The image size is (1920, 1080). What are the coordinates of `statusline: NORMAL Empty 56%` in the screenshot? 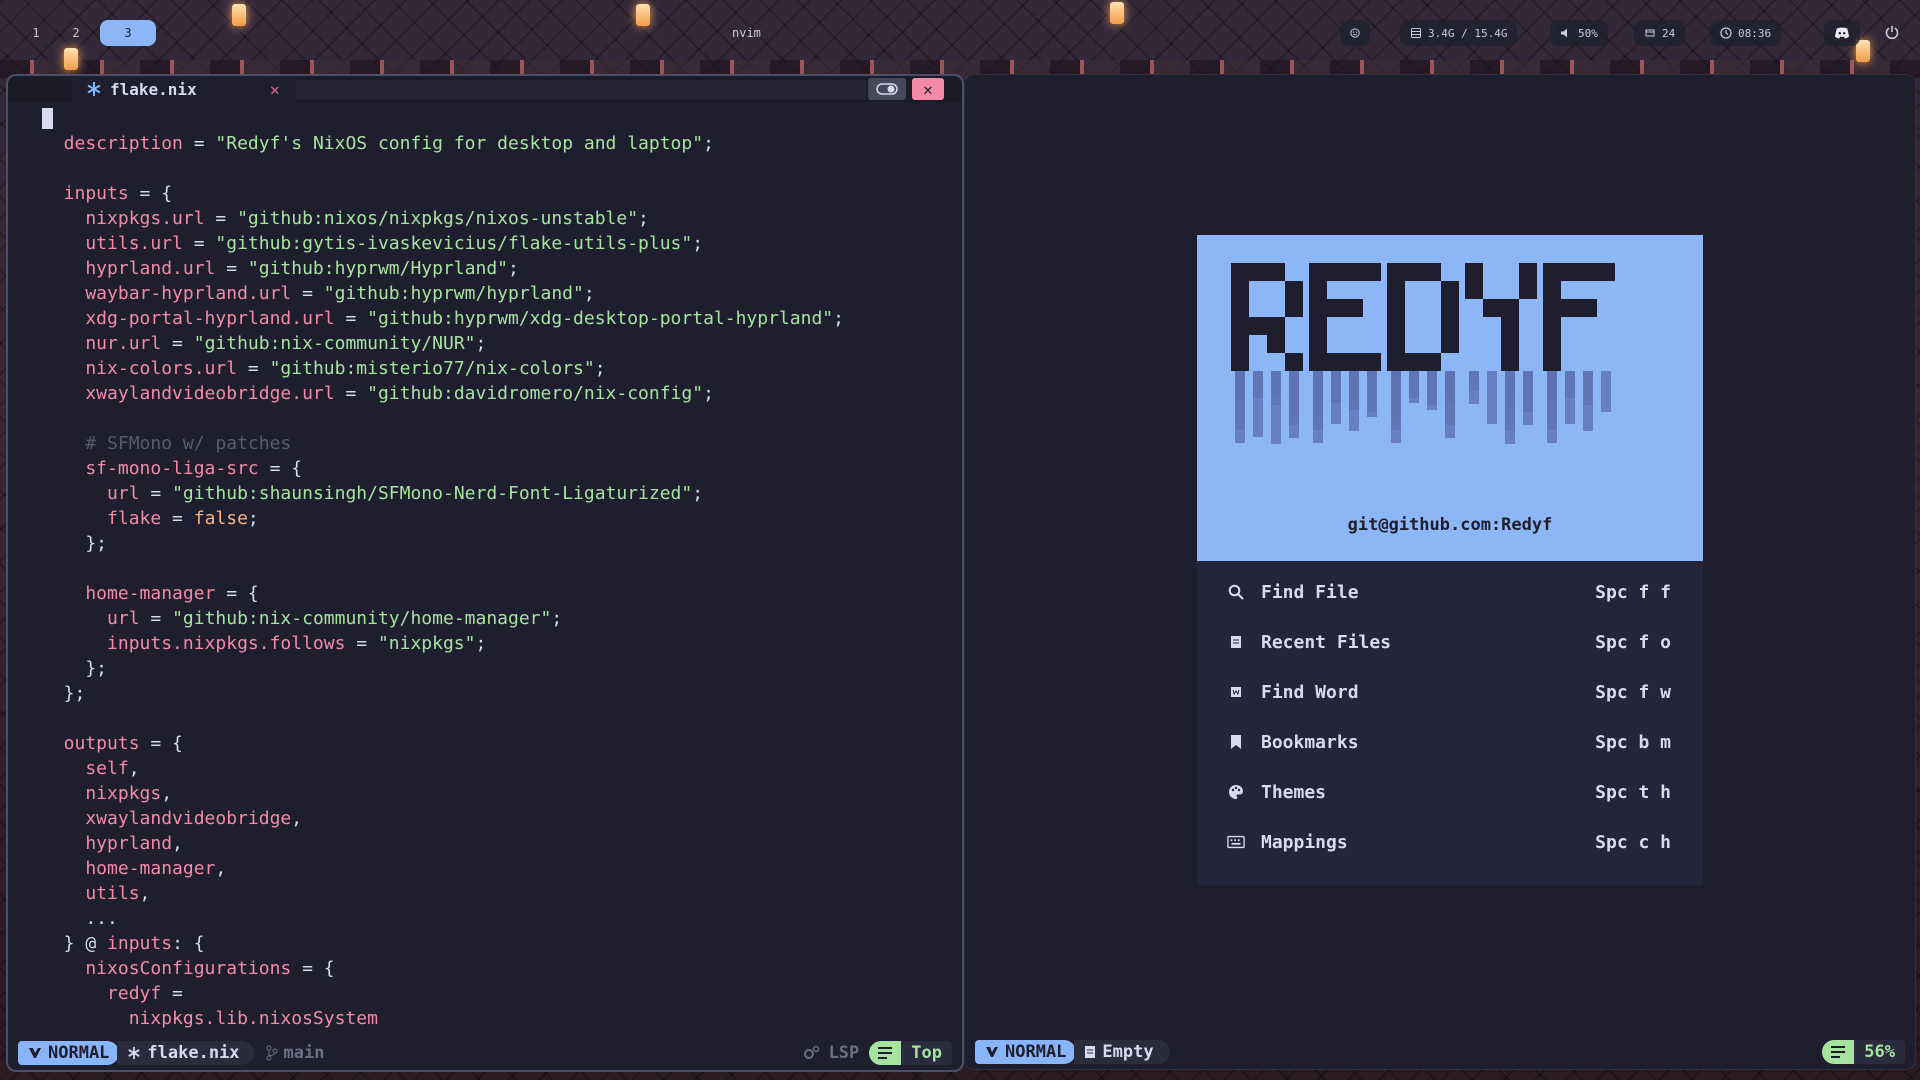 It's located at (1440, 1052).